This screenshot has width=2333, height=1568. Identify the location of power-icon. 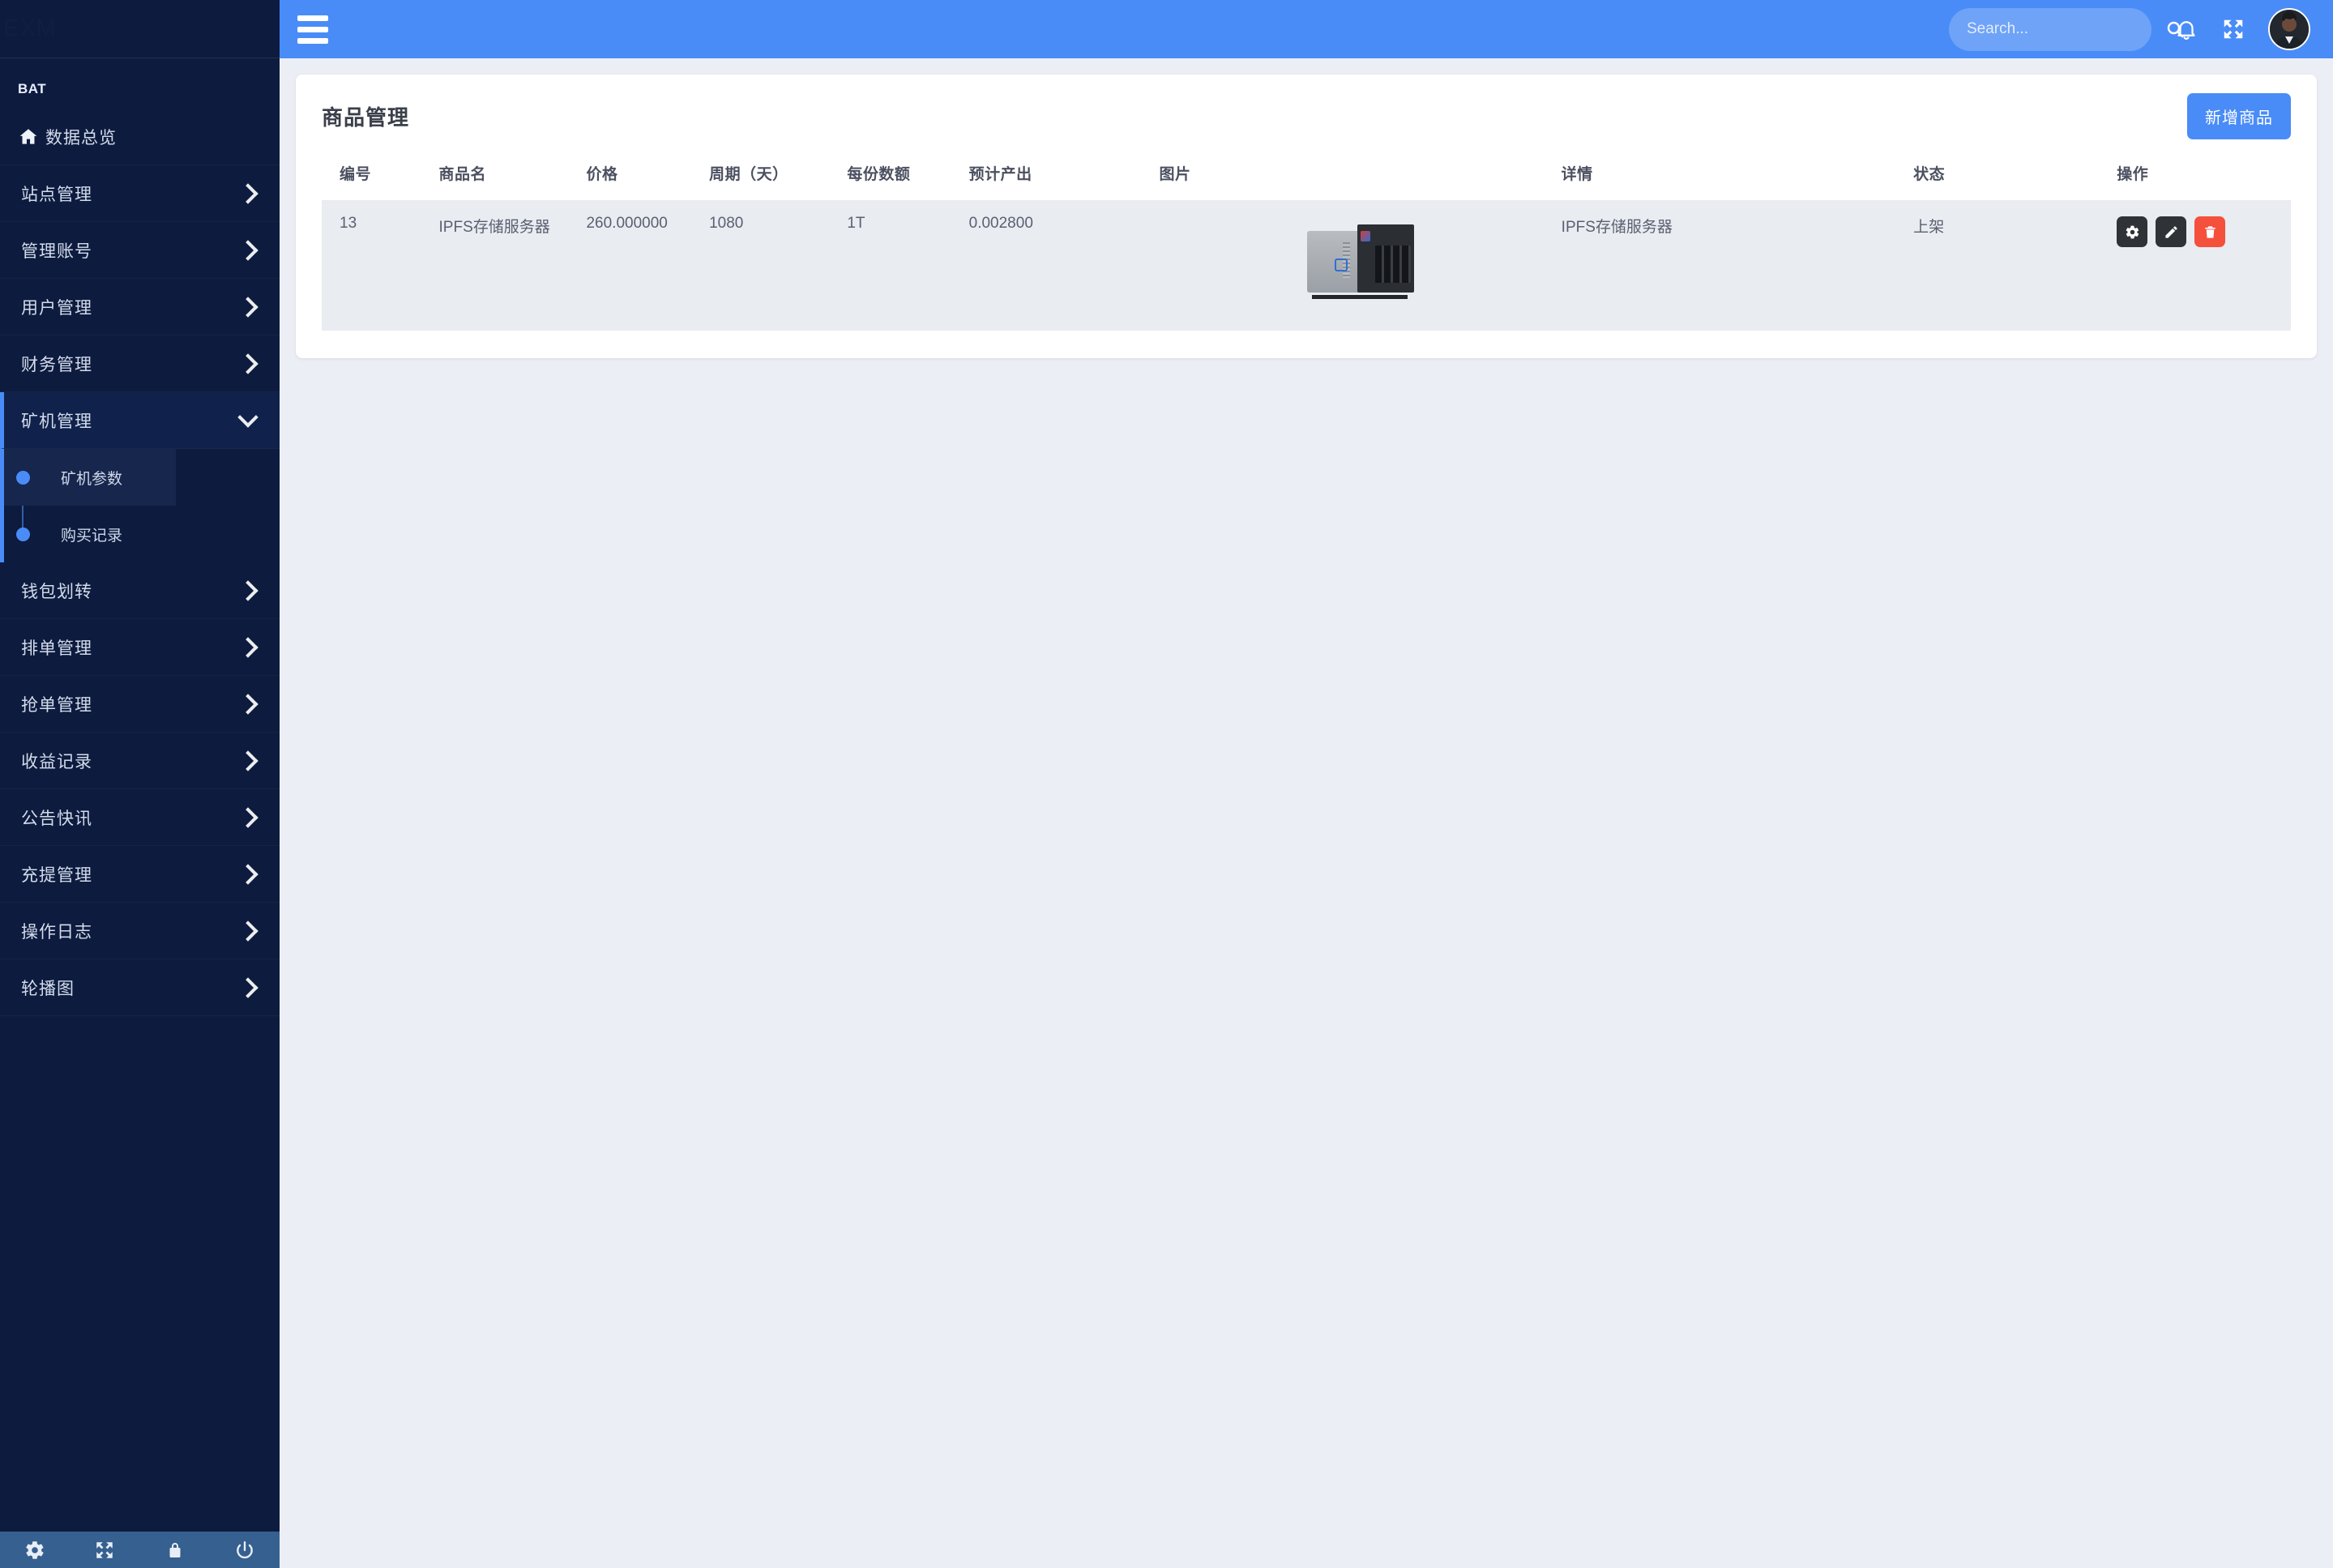
(245, 1550).